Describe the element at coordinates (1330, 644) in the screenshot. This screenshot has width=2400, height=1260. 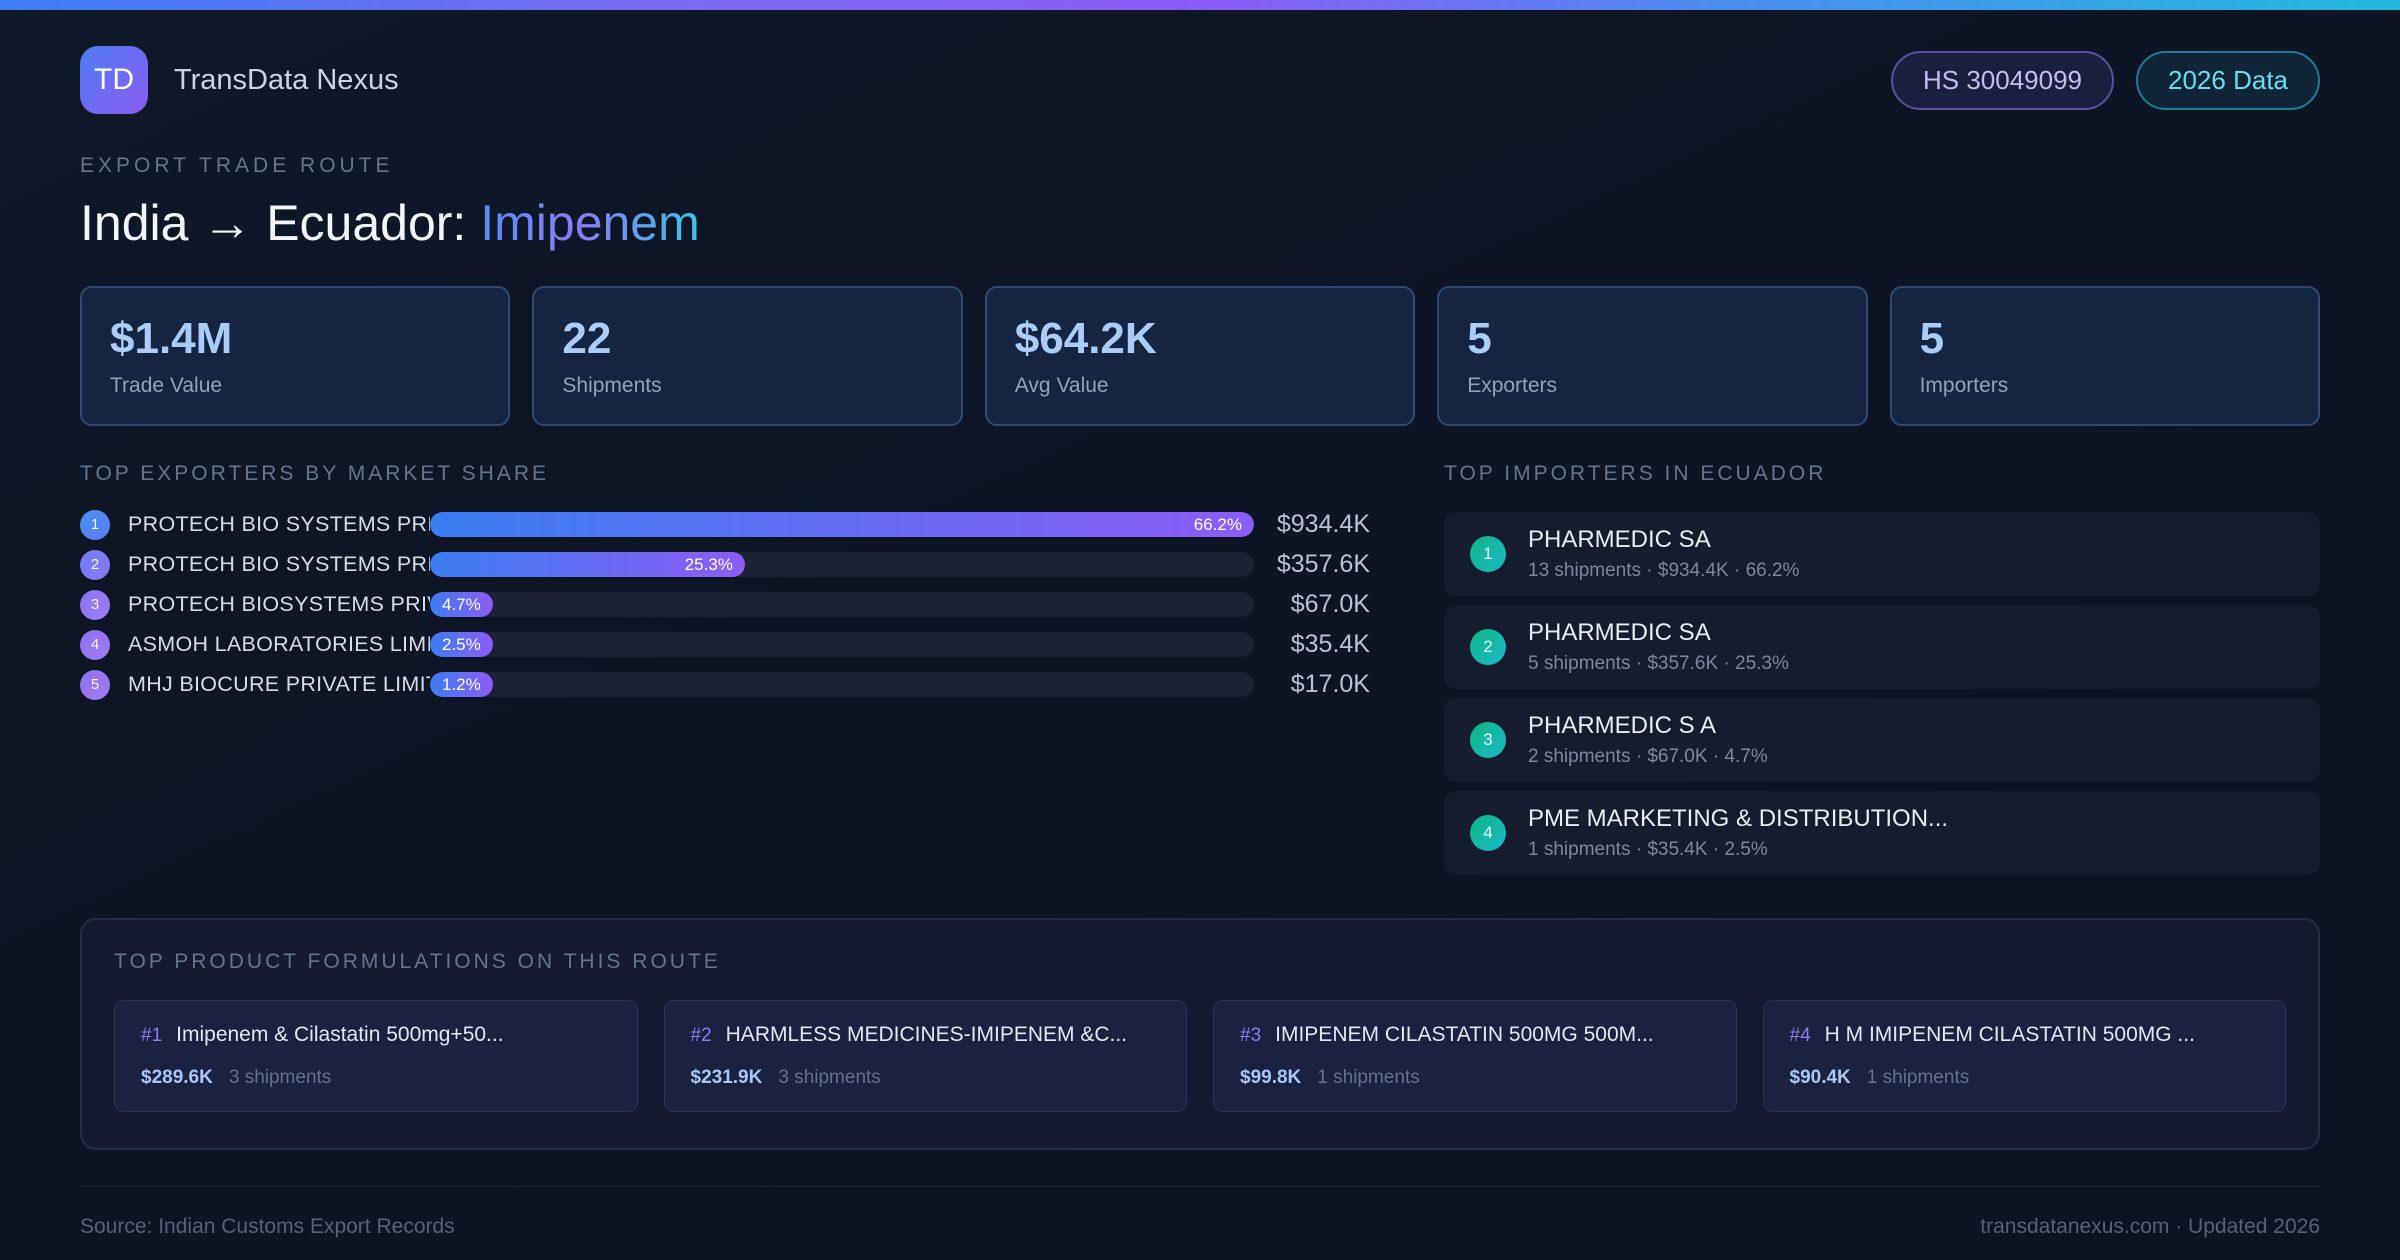
I see `exporter-trade-value: $35.4K` at that location.